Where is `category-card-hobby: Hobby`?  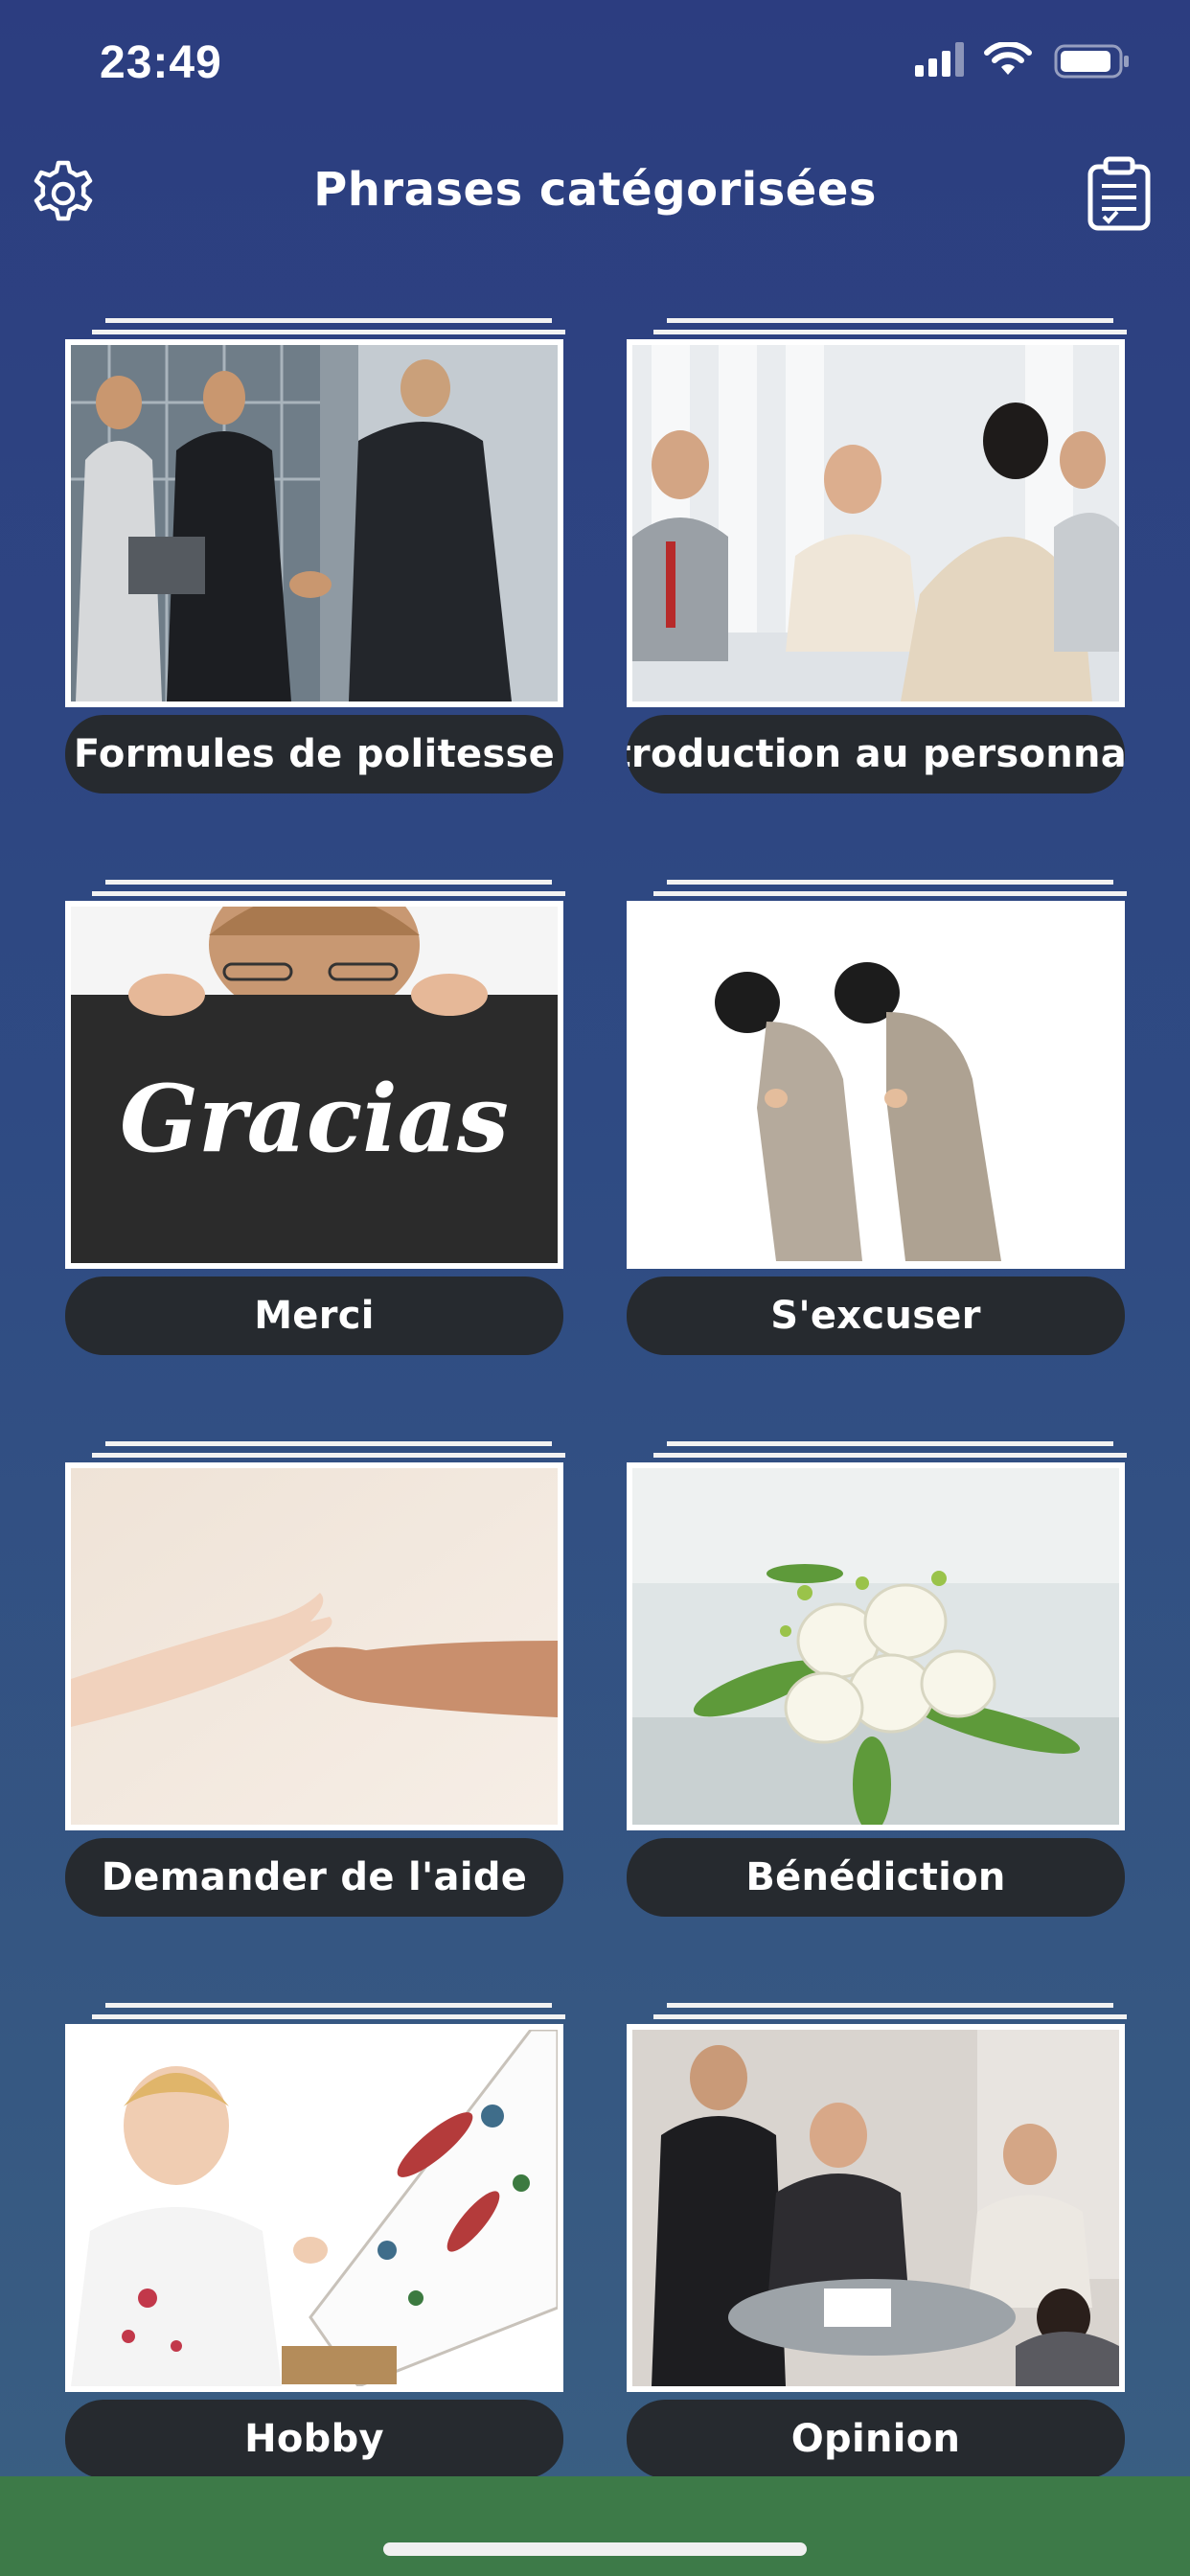
category-card-hobby: Hobby is located at coordinates (315, 2242).